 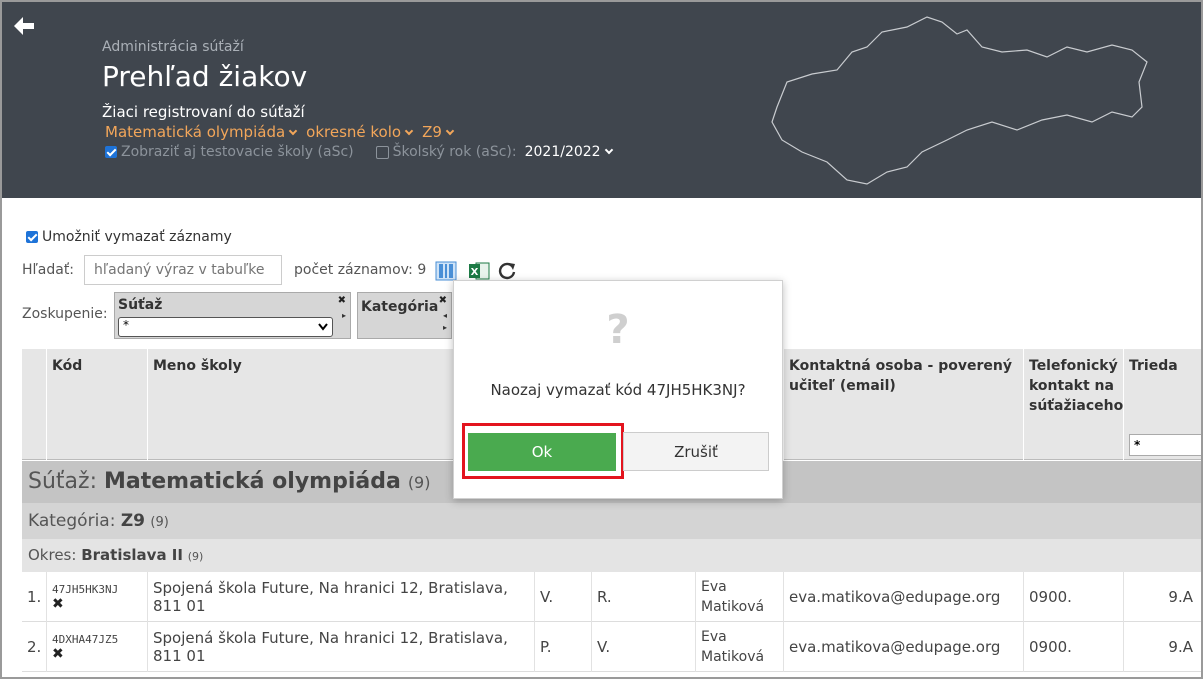 I want to click on school-year-value: 2021/2022, so click(x=562, y=152).